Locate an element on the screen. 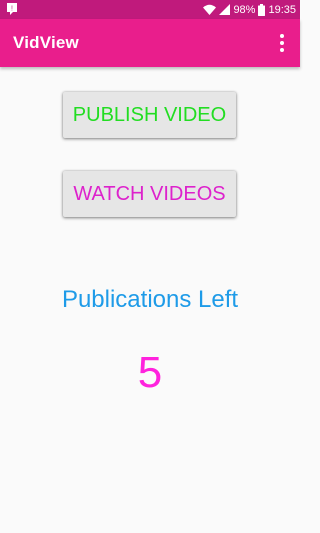  wifi-icon is located at coordinates (210, 9).